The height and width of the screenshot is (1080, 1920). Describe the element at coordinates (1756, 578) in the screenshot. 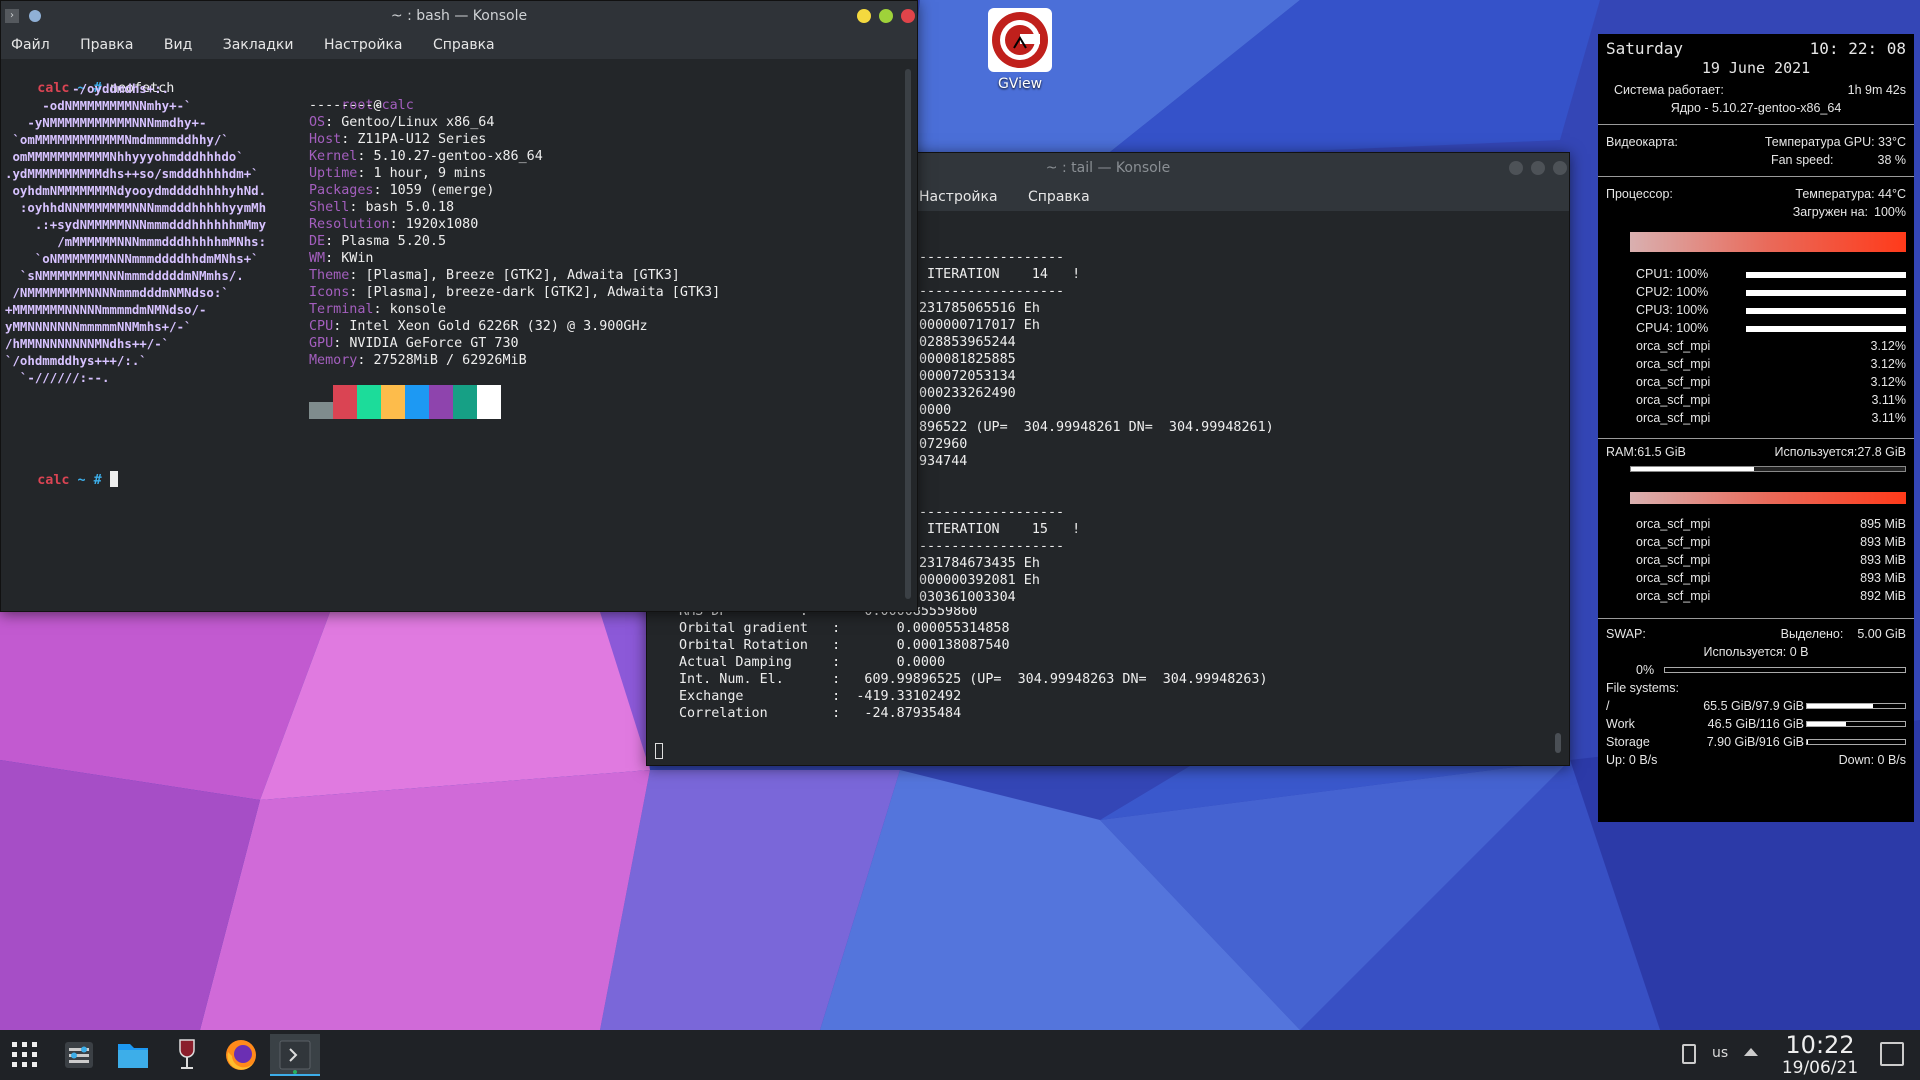

I see `memory-process-row: orca_scf_mpi 893 MiB` at that location.